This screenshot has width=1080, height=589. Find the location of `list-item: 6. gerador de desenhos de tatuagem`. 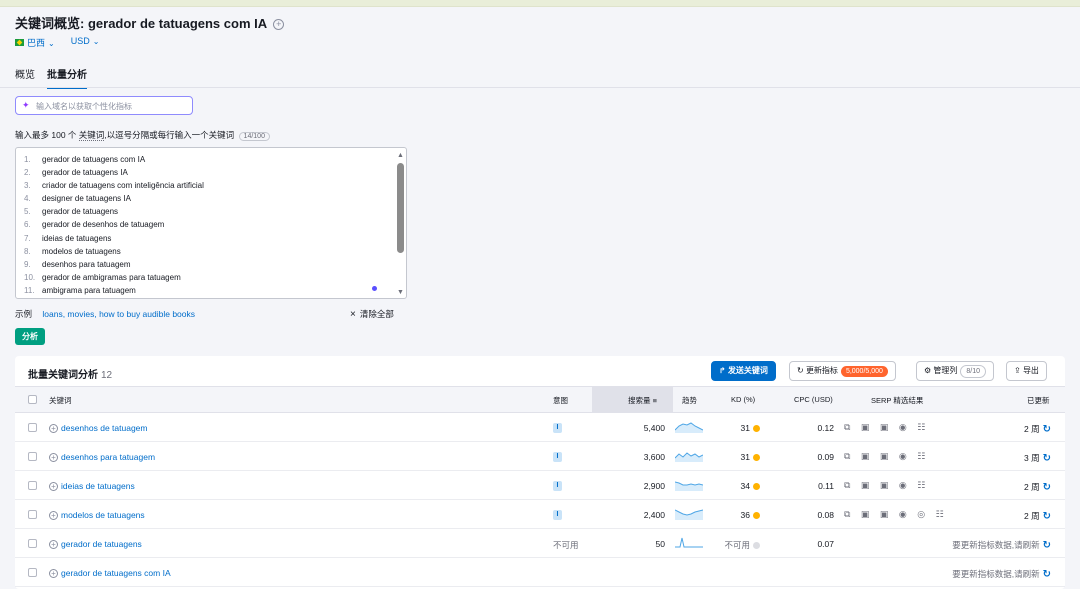

list-item: 6. gerador de desenhos de tatuagem is located at coordinates (94, 224).